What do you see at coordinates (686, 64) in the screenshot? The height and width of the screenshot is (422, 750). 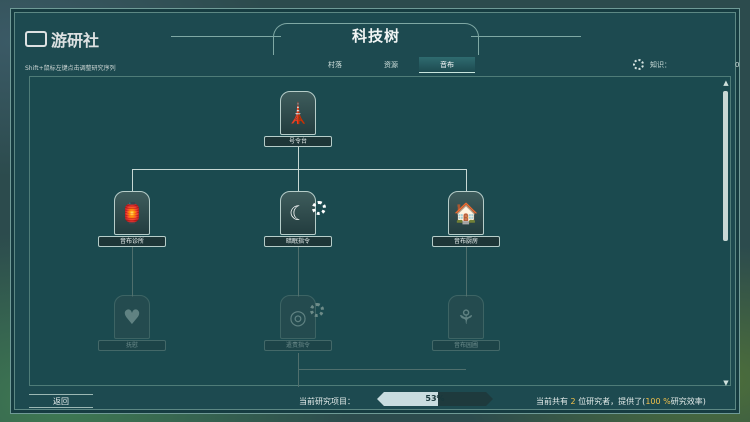 I see `knowledge-counter: 知识： 0` at bounding box center [686, 64].